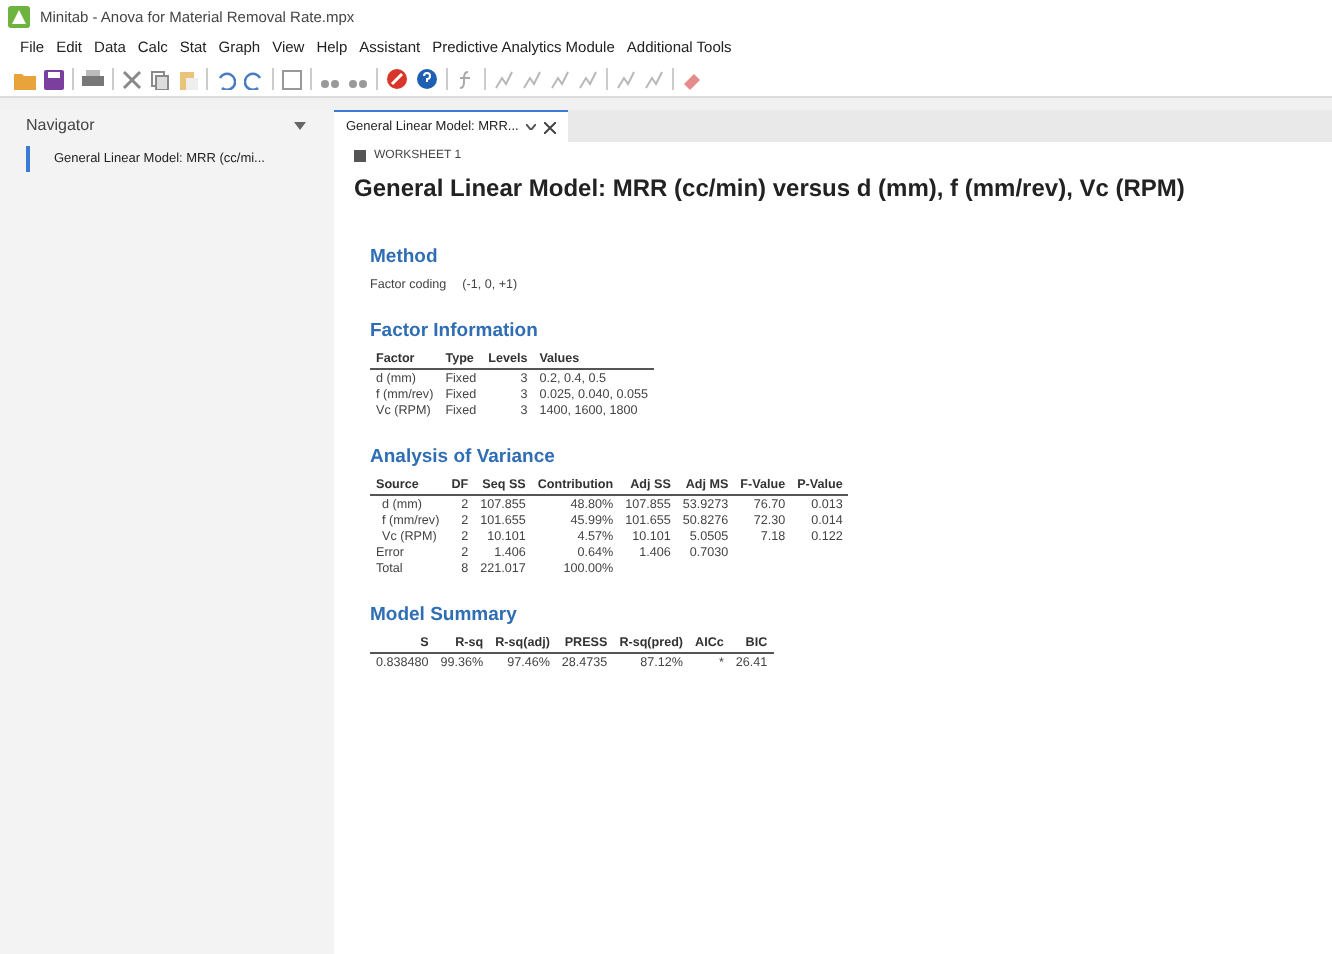 Image resolution: width=1332 pixels, height=954 pixels. What do you see at coordinates (54, 79) in the screenshot?
I see `save-icon` at bounding box center [54, 79].